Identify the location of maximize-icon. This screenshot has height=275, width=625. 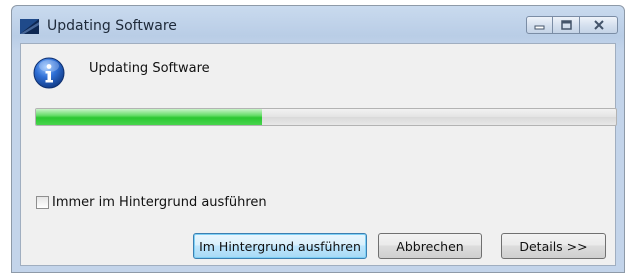
(566, 25).